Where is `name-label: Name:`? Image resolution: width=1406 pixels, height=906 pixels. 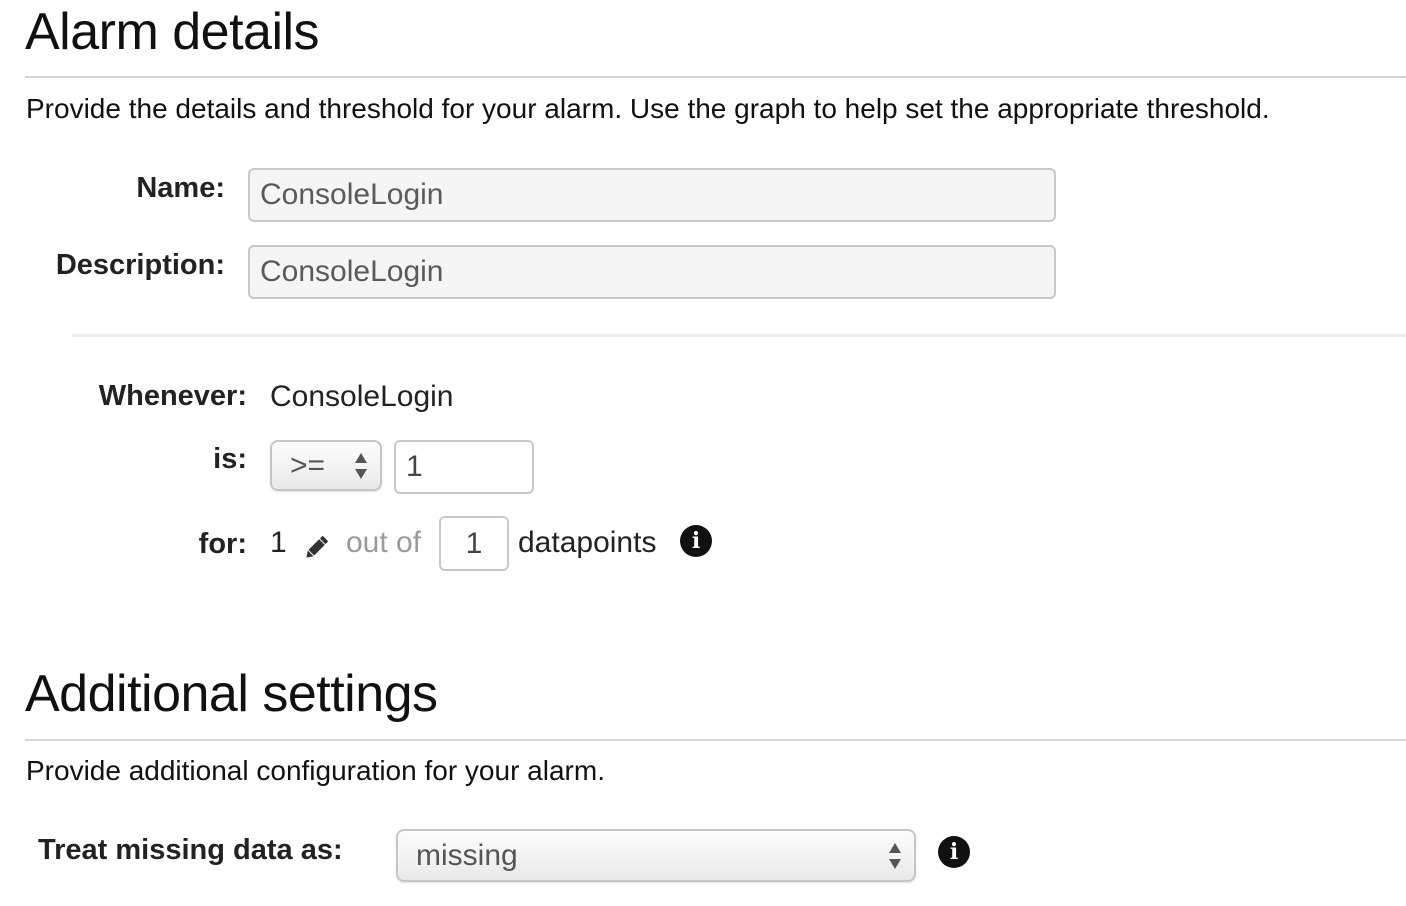 name-label: Name: is located at coordinates (180, 188).